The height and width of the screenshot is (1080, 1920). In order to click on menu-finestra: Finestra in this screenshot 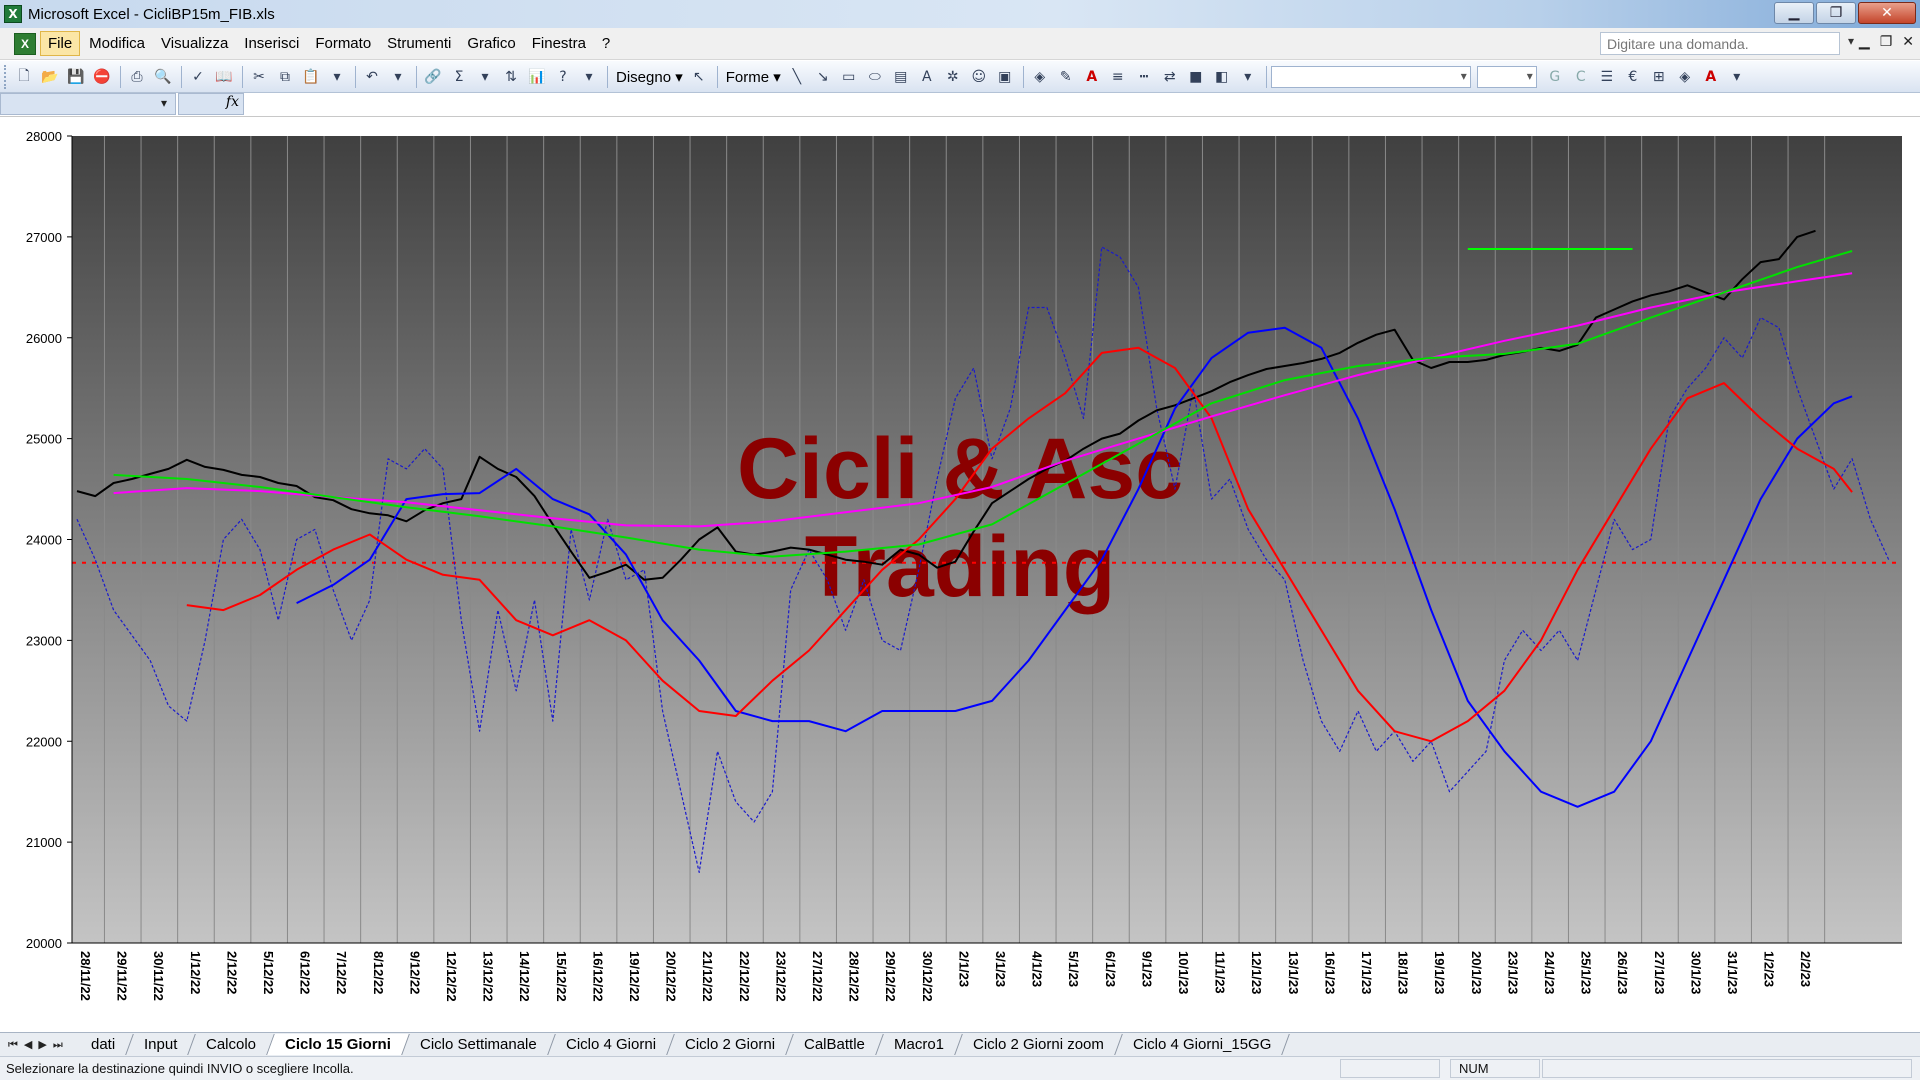, I will do `click(559, 43)`.